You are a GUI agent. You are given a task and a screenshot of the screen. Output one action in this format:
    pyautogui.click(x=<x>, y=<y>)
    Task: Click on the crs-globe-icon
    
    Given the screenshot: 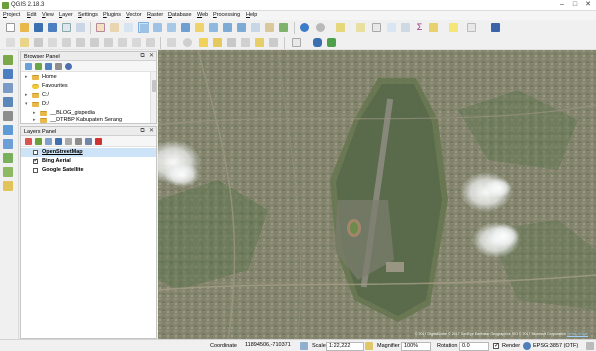 What is the action you would take?
    pyautogui.click(x=527, y=346)
    